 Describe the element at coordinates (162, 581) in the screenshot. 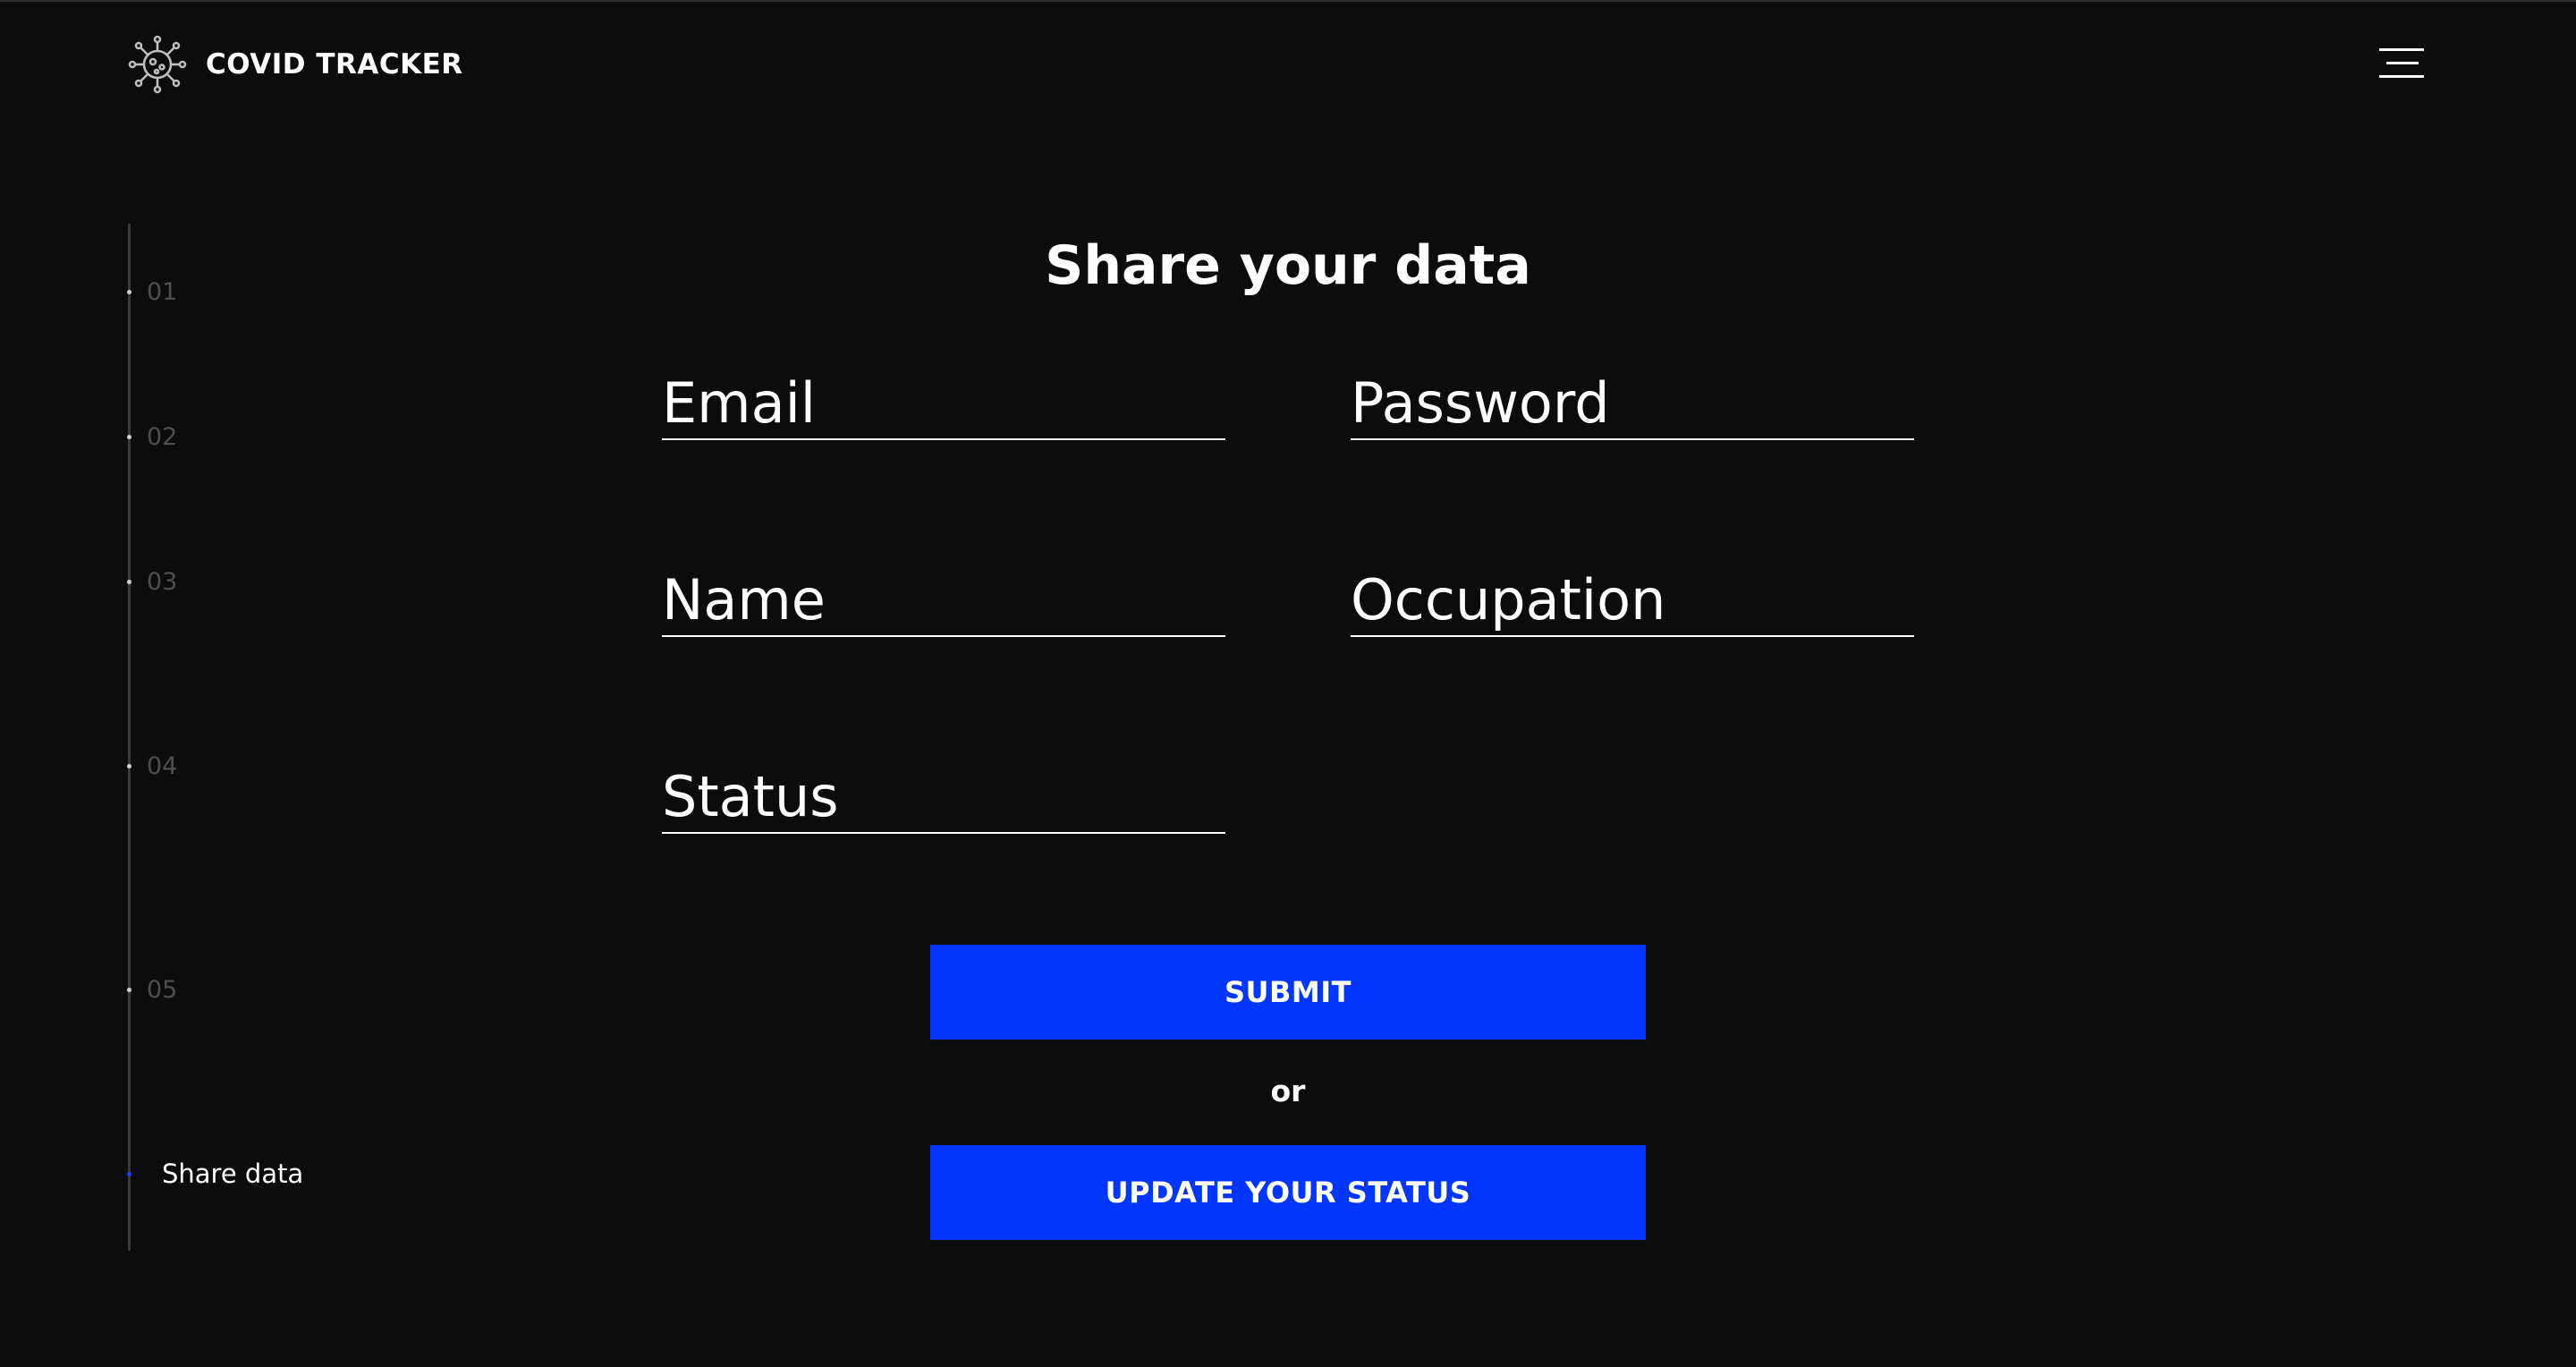

I see `sidenav-item-label: 03` at that location.